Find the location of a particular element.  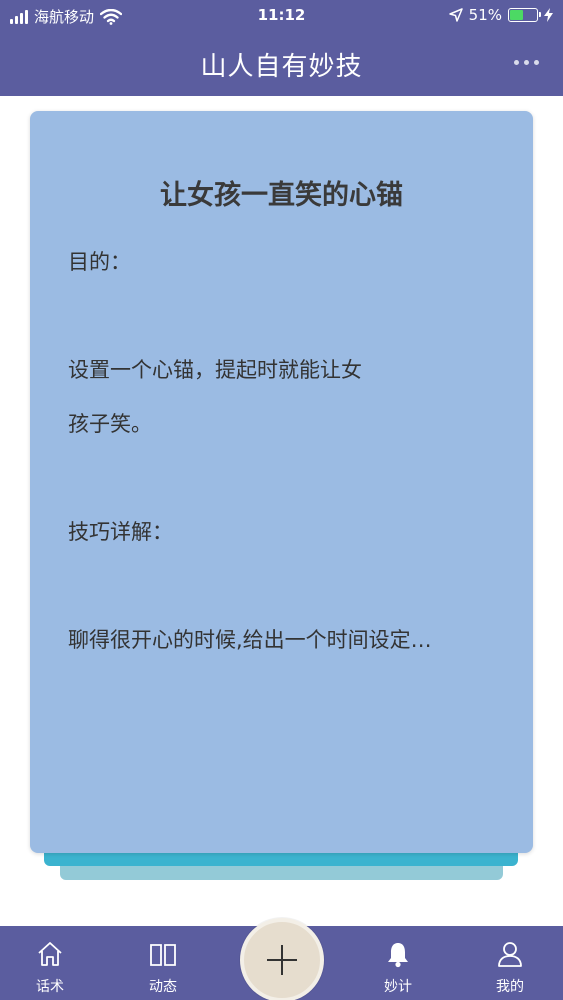

nav-bar: 山人自有妙技 is located at coordinates (281, 64).